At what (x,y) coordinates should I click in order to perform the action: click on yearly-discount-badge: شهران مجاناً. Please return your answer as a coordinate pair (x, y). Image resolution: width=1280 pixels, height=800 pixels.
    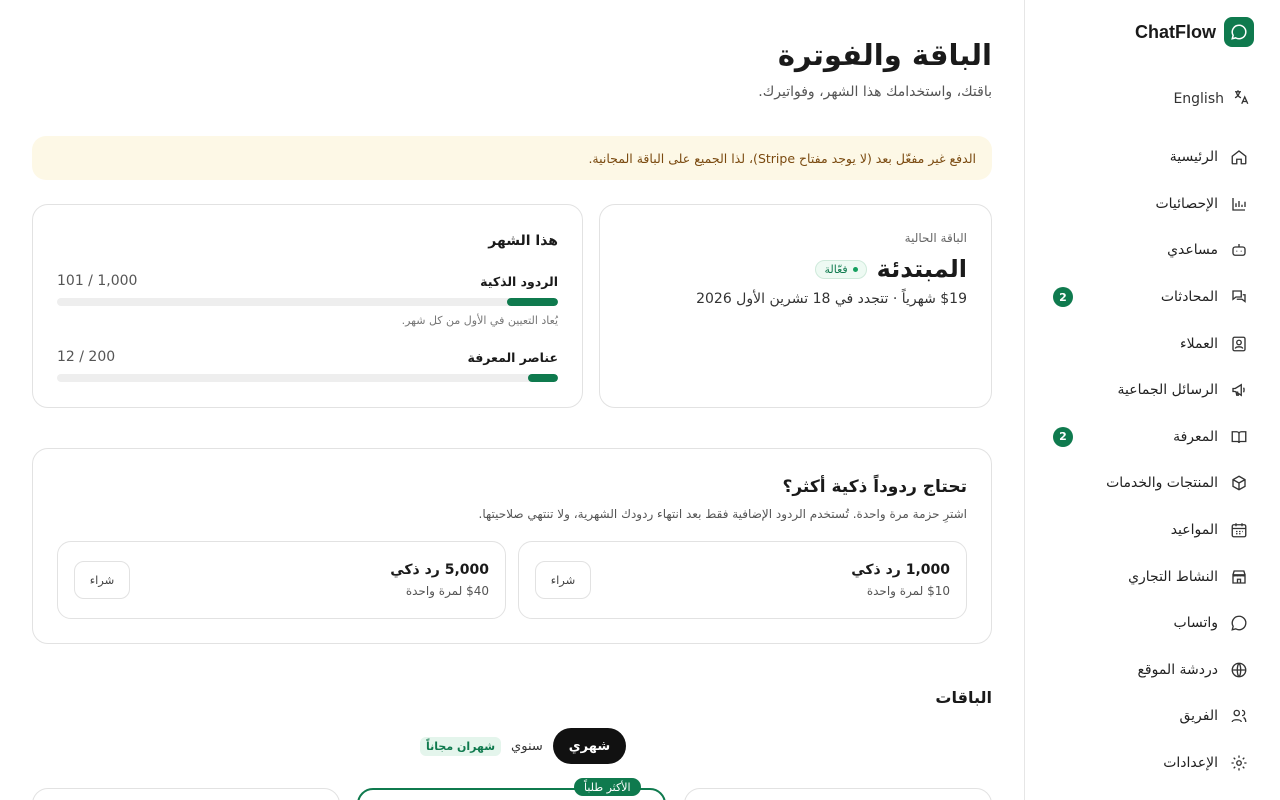
    Looking at the image, I should click on (461, 746).